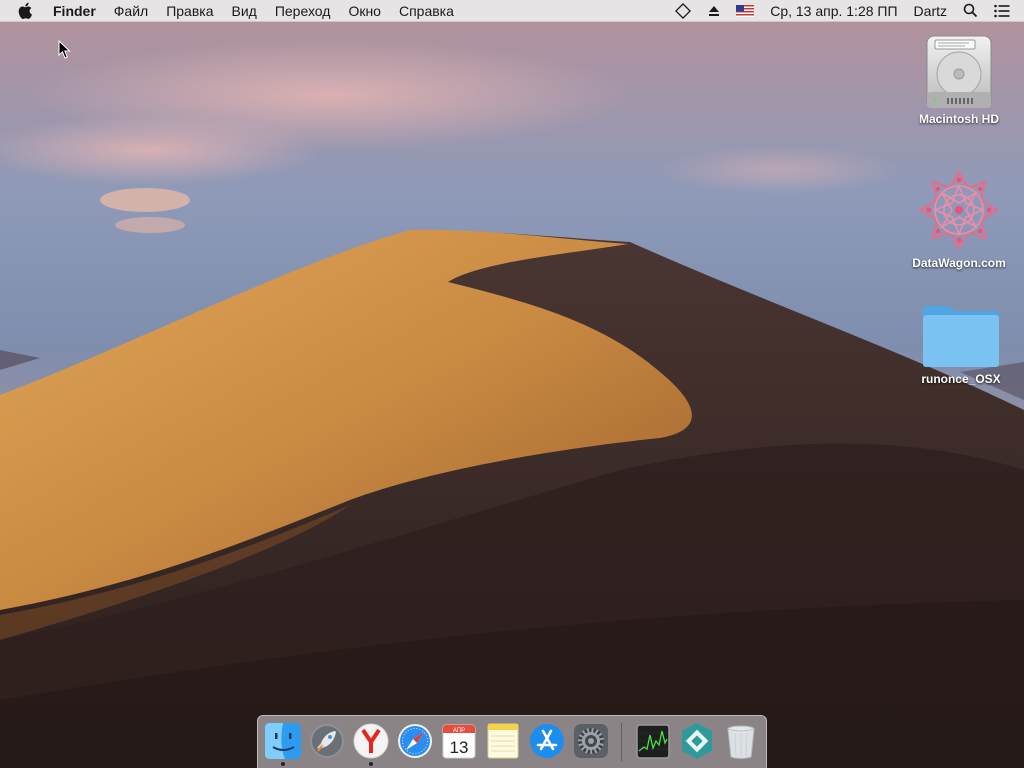 This screenshot has height=768, width=1024. I want to click on calendar-icon: АПР 13, so click(459, 741).